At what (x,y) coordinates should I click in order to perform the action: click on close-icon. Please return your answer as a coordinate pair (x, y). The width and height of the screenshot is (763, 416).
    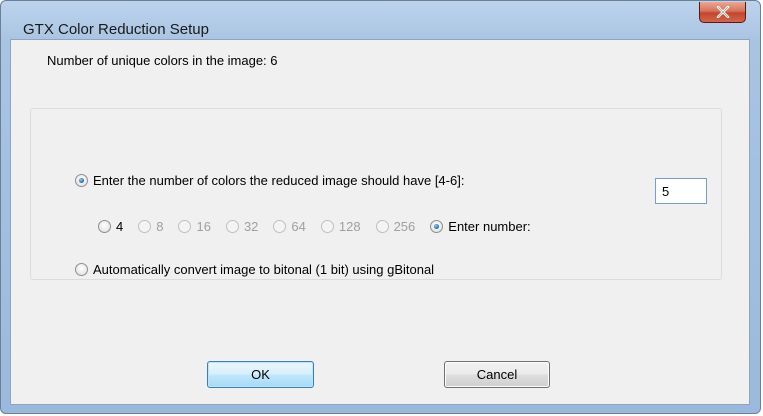
    Looking at the image, I should click on (722, 12).